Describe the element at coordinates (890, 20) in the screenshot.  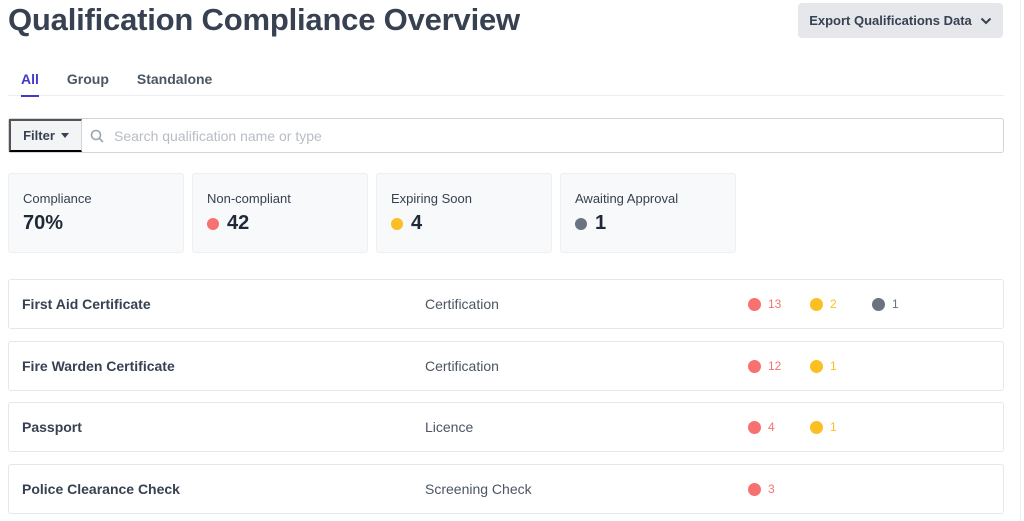
I see `export-label: Export Qualifications Data` at that location.